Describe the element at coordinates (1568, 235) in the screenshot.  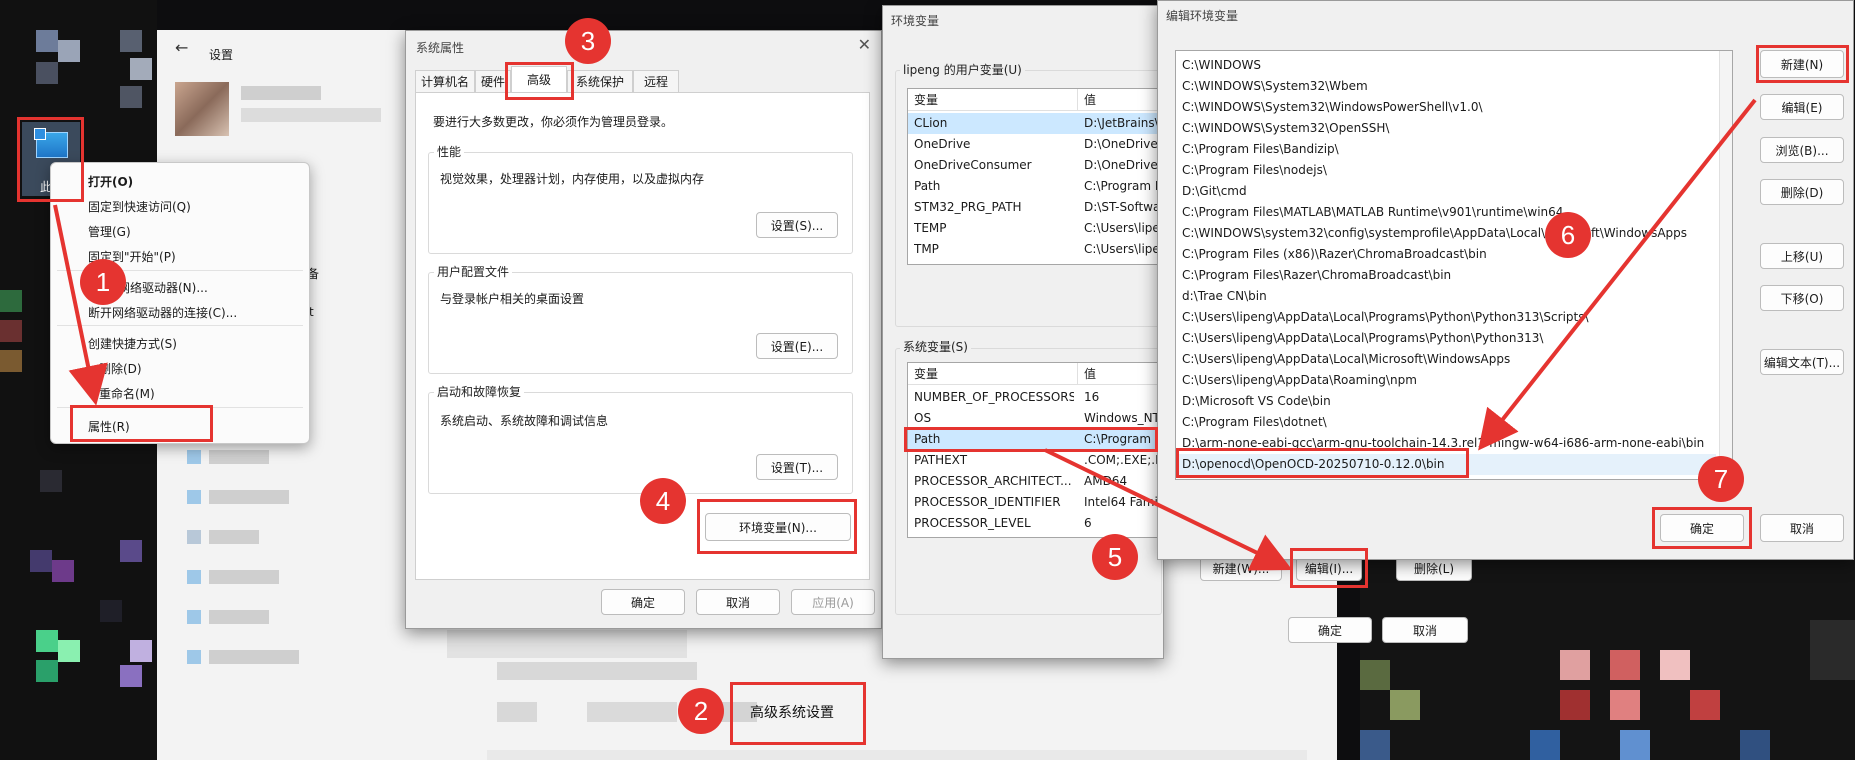
I see `step-badge-6: 6` at that location.